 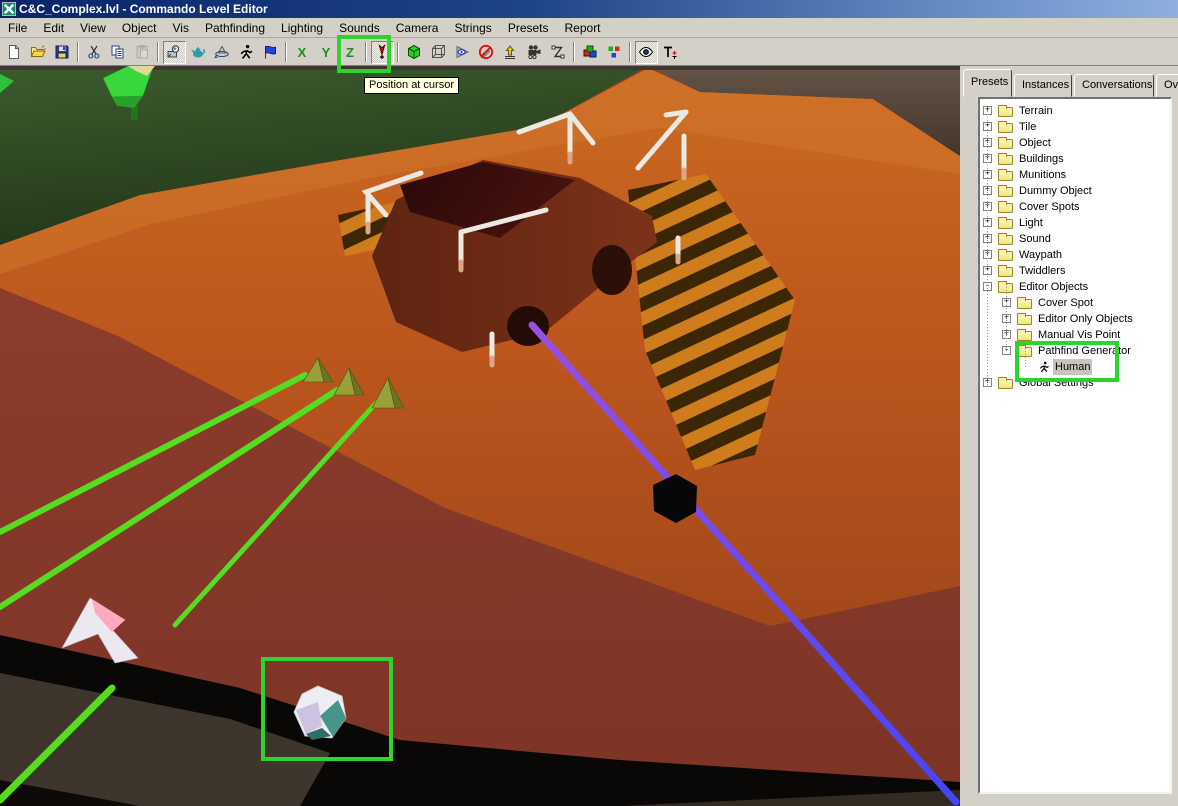 What do you see at coordinates (589, 9) in the screenshot?
I see `title-bar: C&C_Complex.lvl - Commando Level Editor` at bounding box center [589, 9].